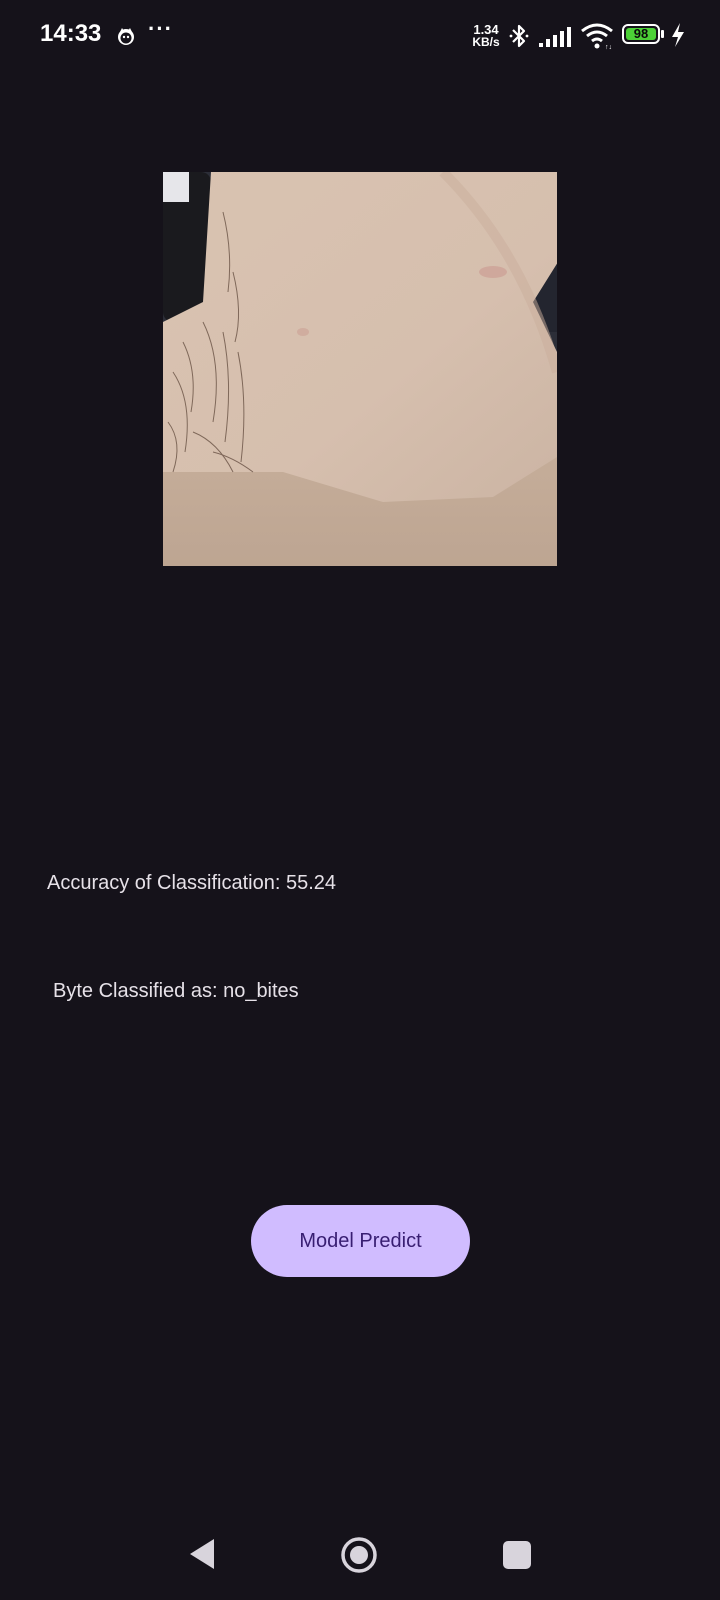 The image size is (720, 1600). I want to click on classification-text: Byte Classified as: no_bites, so click(176, 991).